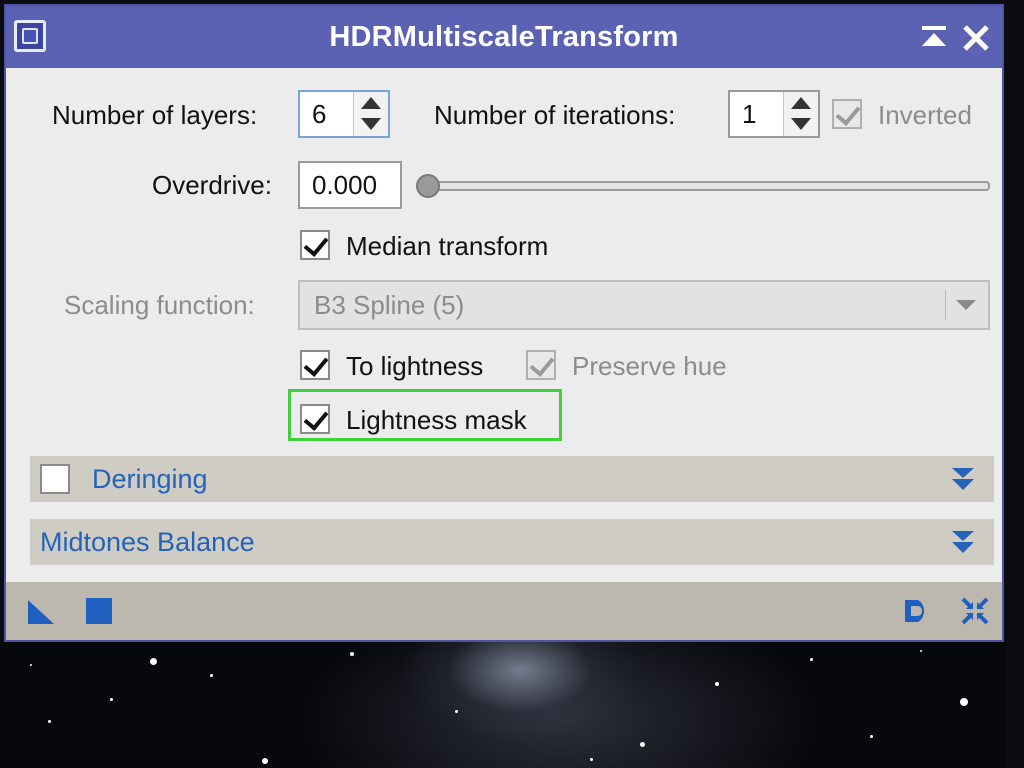 This screenshot has width=1024, height=768. What do you see at coordinates (749, 114) in the screenshot?
I see `number-of-iterations-value: 1` at bounding box center [749, 114].